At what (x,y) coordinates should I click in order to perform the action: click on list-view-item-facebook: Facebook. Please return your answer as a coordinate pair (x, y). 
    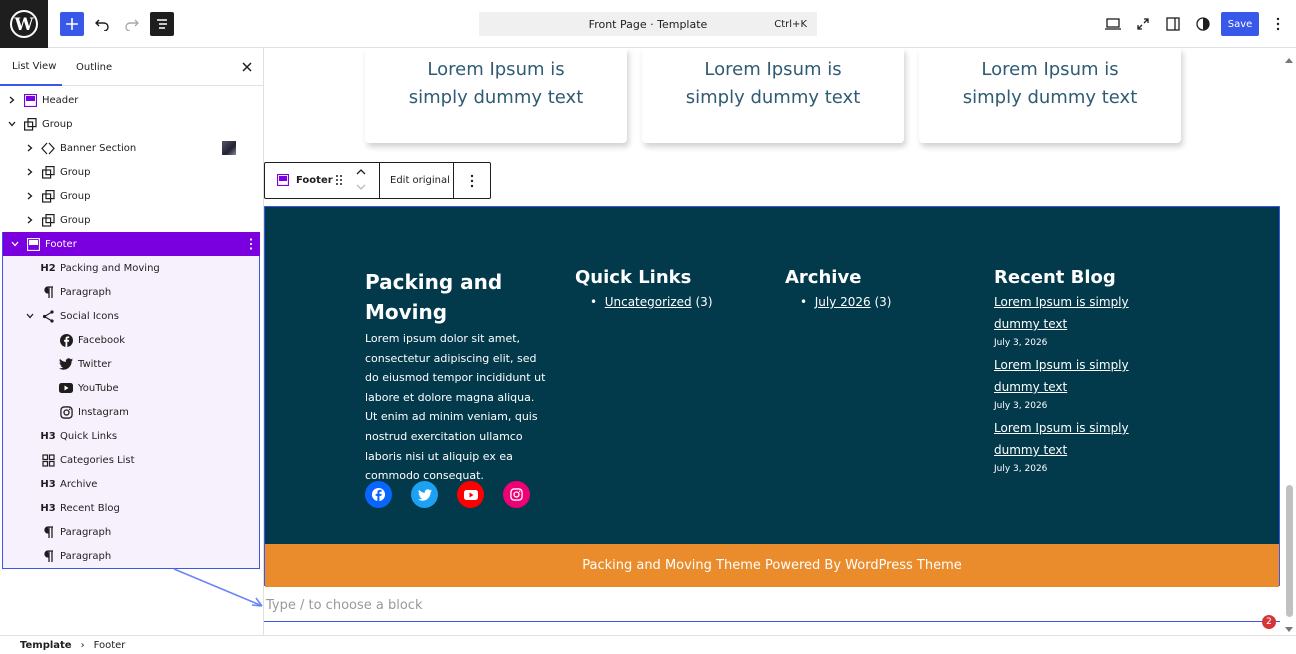
    Looking at the image, I should click on (131, 340).